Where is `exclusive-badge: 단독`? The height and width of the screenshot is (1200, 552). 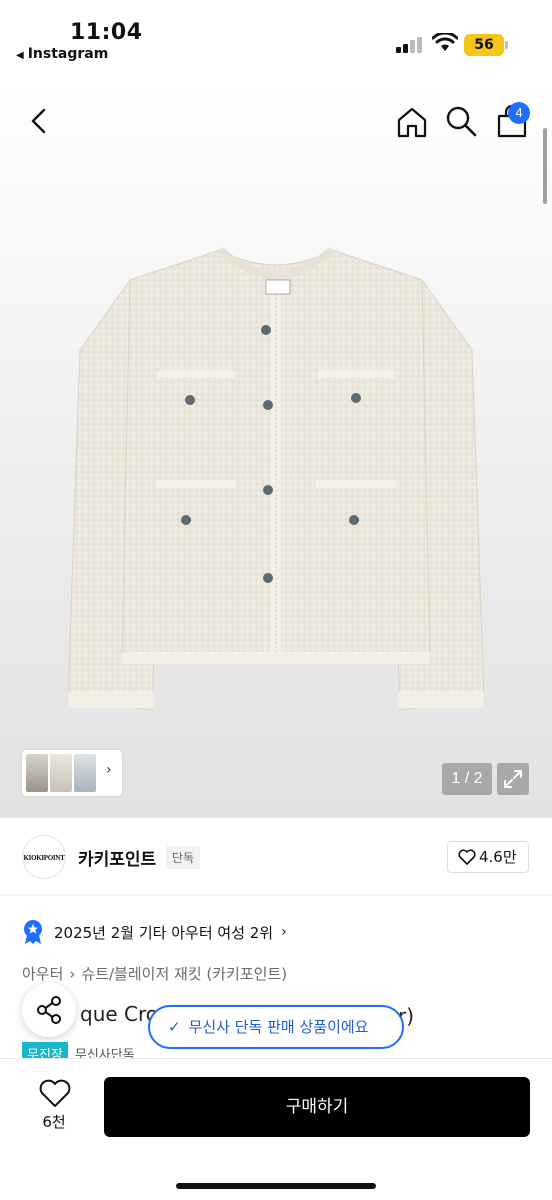
exclusive-badge: 단독 is located at coordinates (183, 857).